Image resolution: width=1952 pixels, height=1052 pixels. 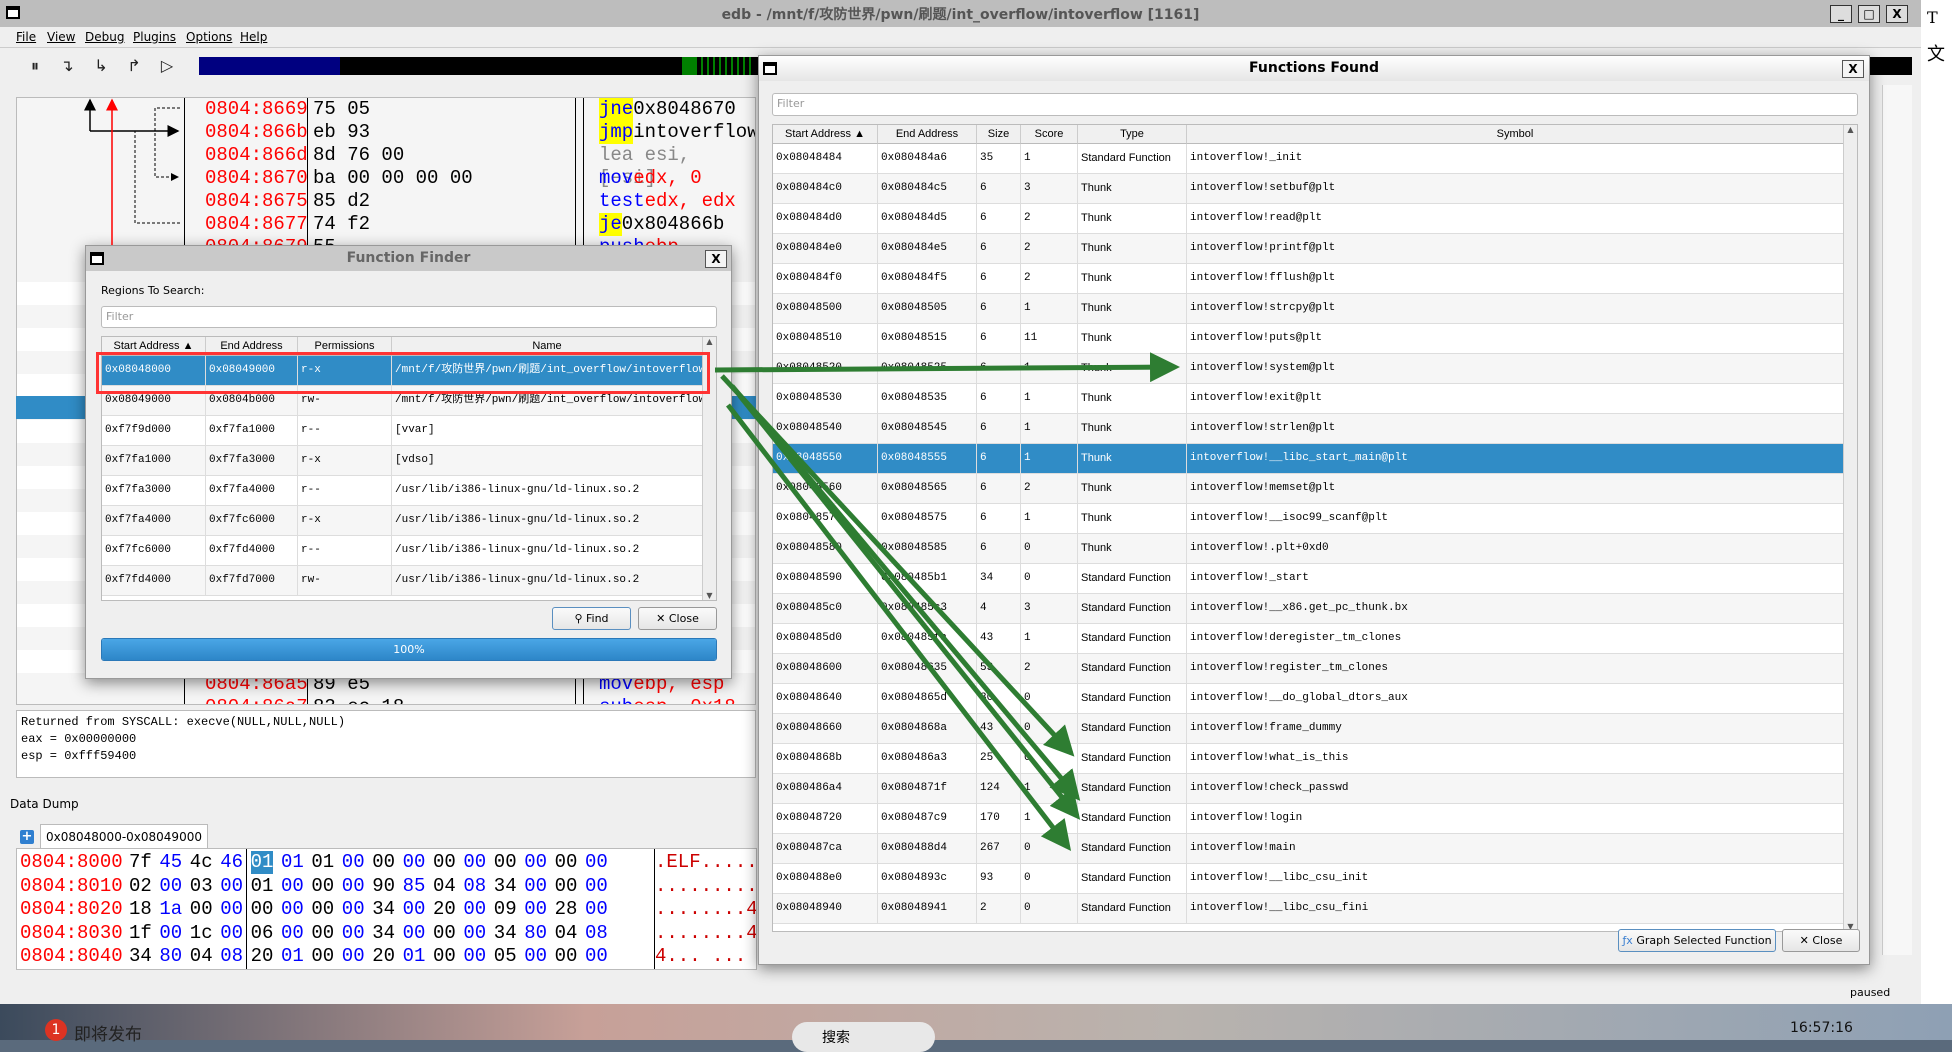 I want to click on green-annotation-arrows, so click(x=947, y=601).